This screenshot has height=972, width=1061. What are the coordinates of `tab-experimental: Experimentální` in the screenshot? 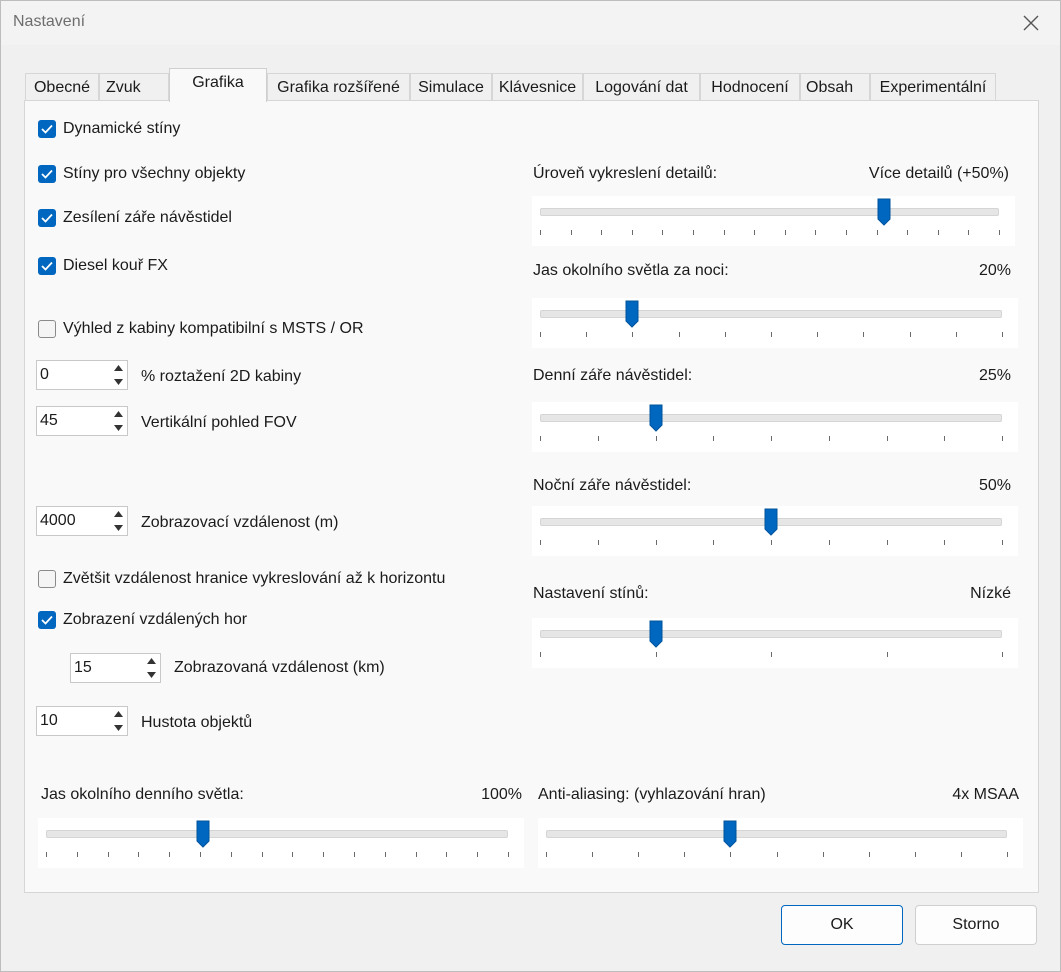 It's located at (933, 87).